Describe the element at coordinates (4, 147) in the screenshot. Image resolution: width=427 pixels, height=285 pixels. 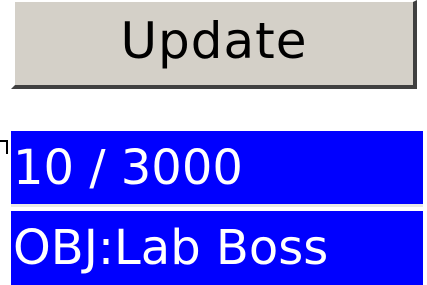
I see `bracket-mark` at that location.